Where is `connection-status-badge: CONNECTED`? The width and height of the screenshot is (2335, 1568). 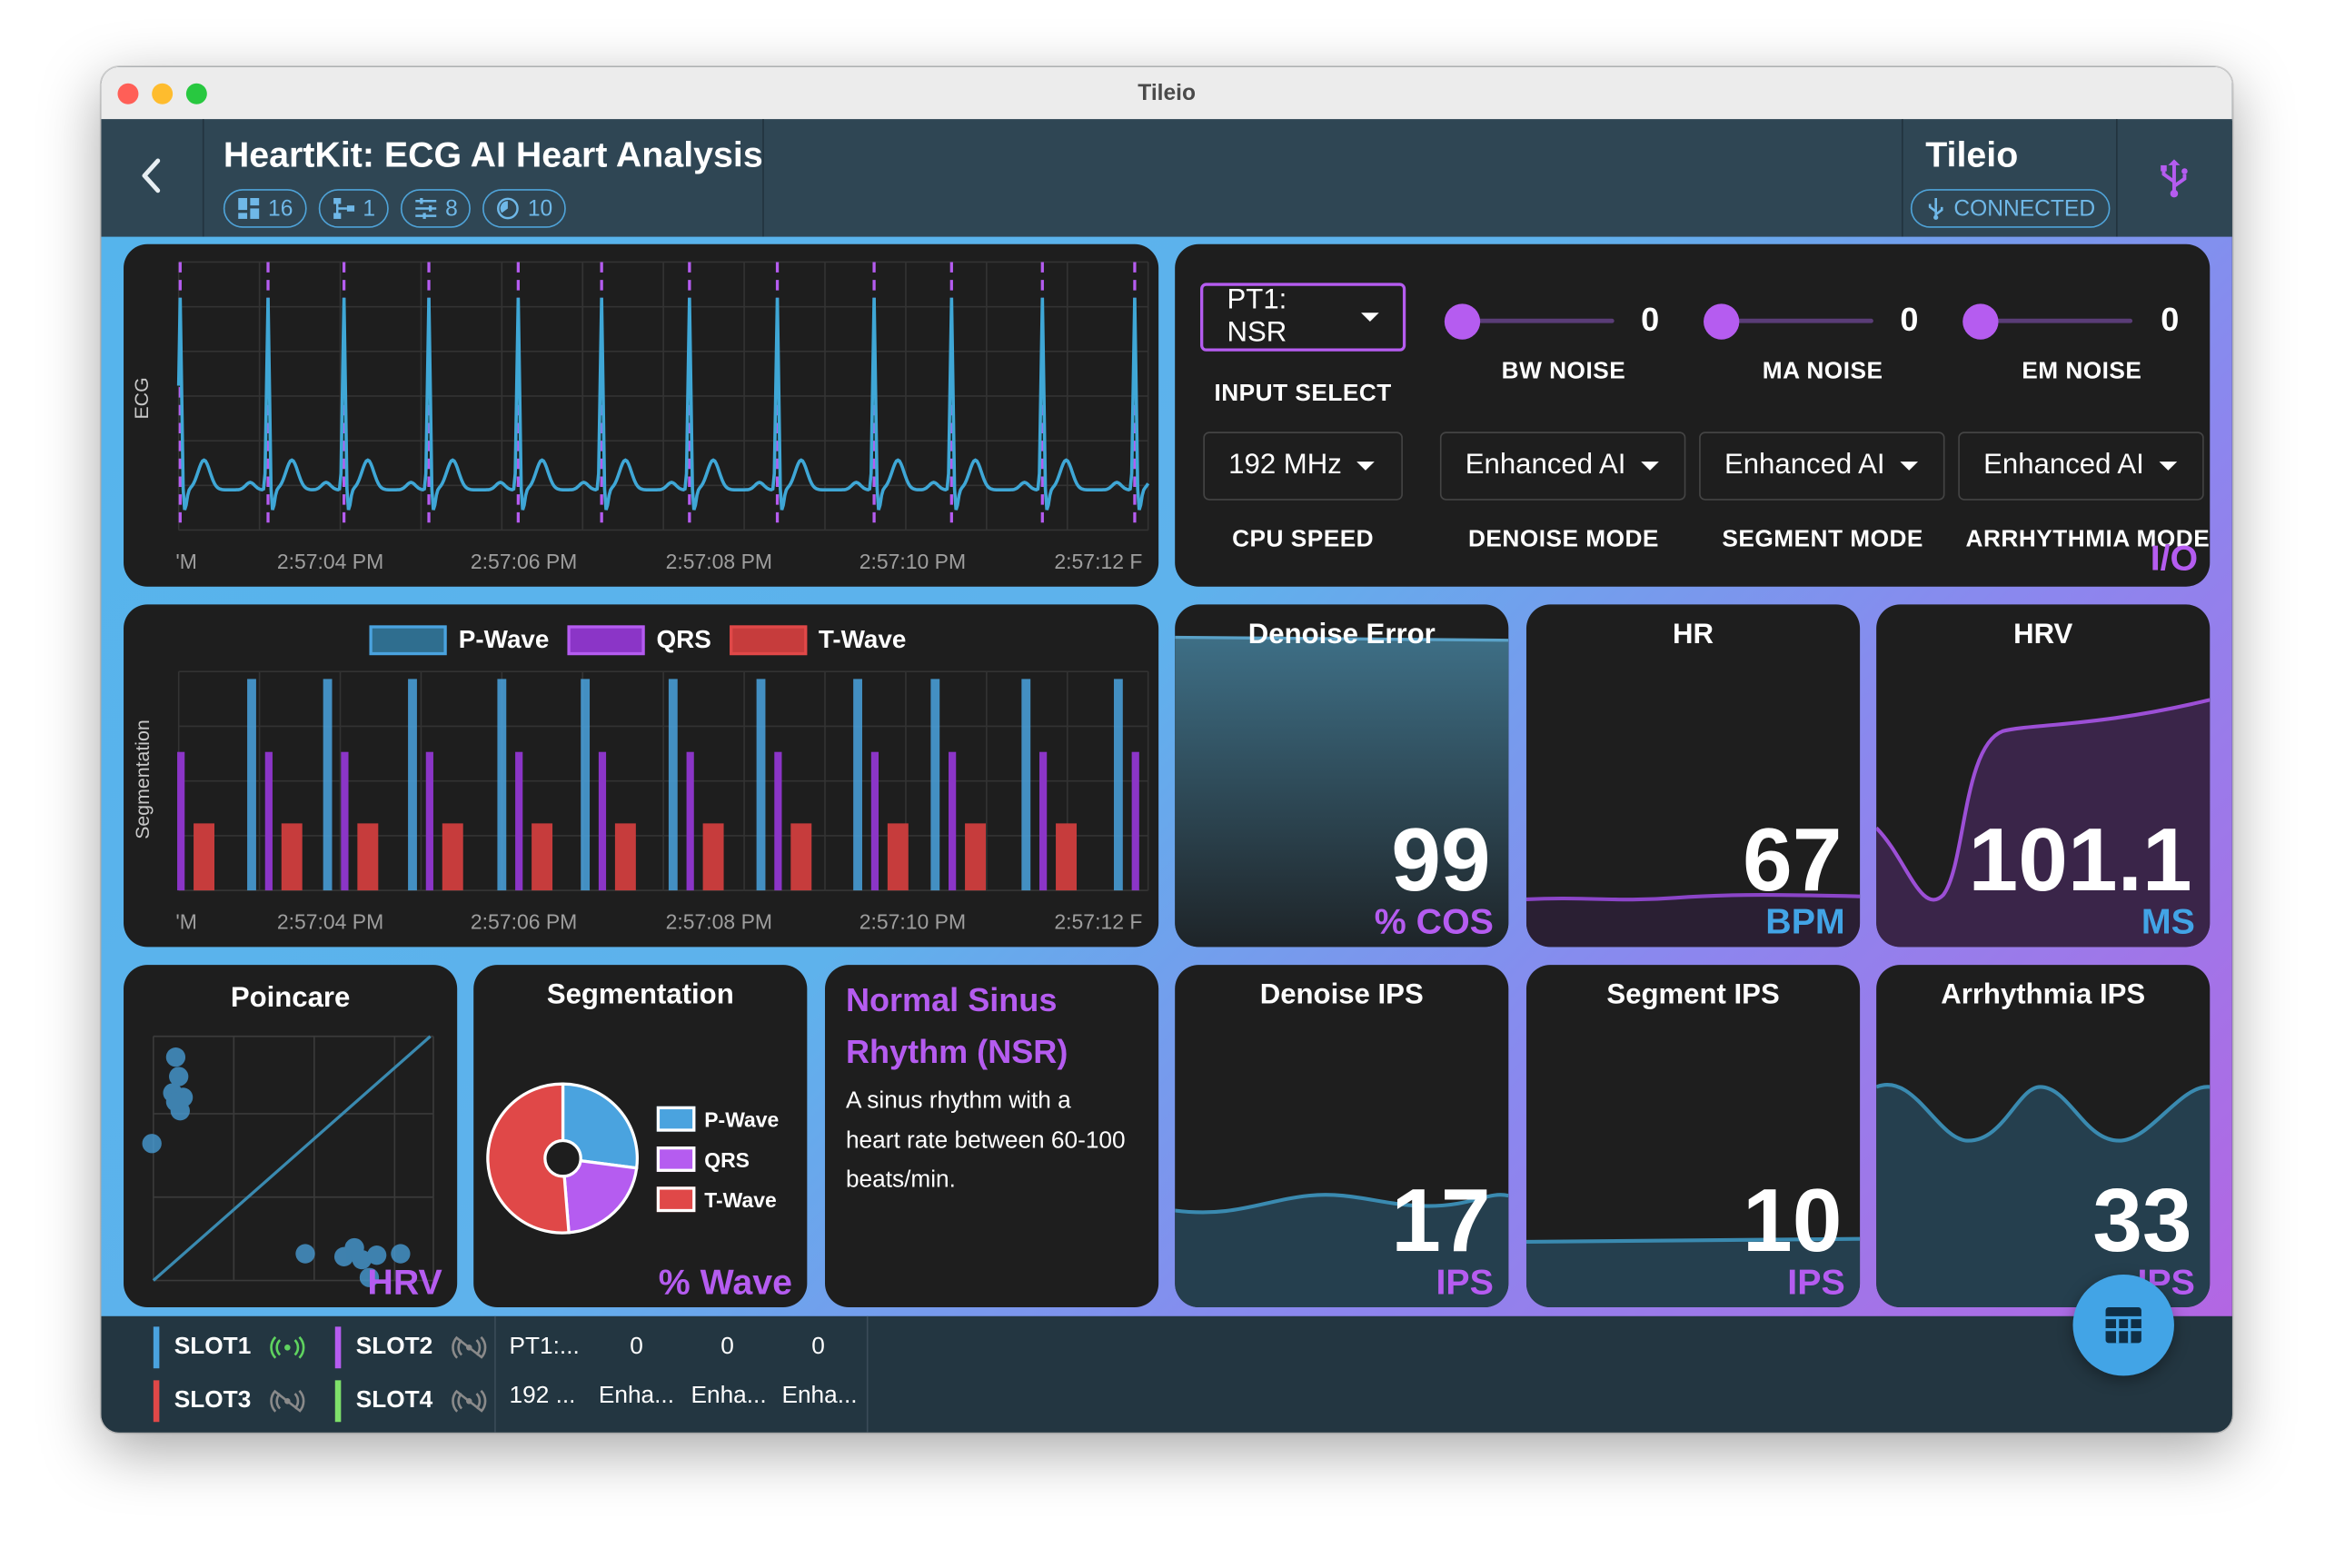
connection-status-badge: CONNECTED is located at coordinates (2011, 208).